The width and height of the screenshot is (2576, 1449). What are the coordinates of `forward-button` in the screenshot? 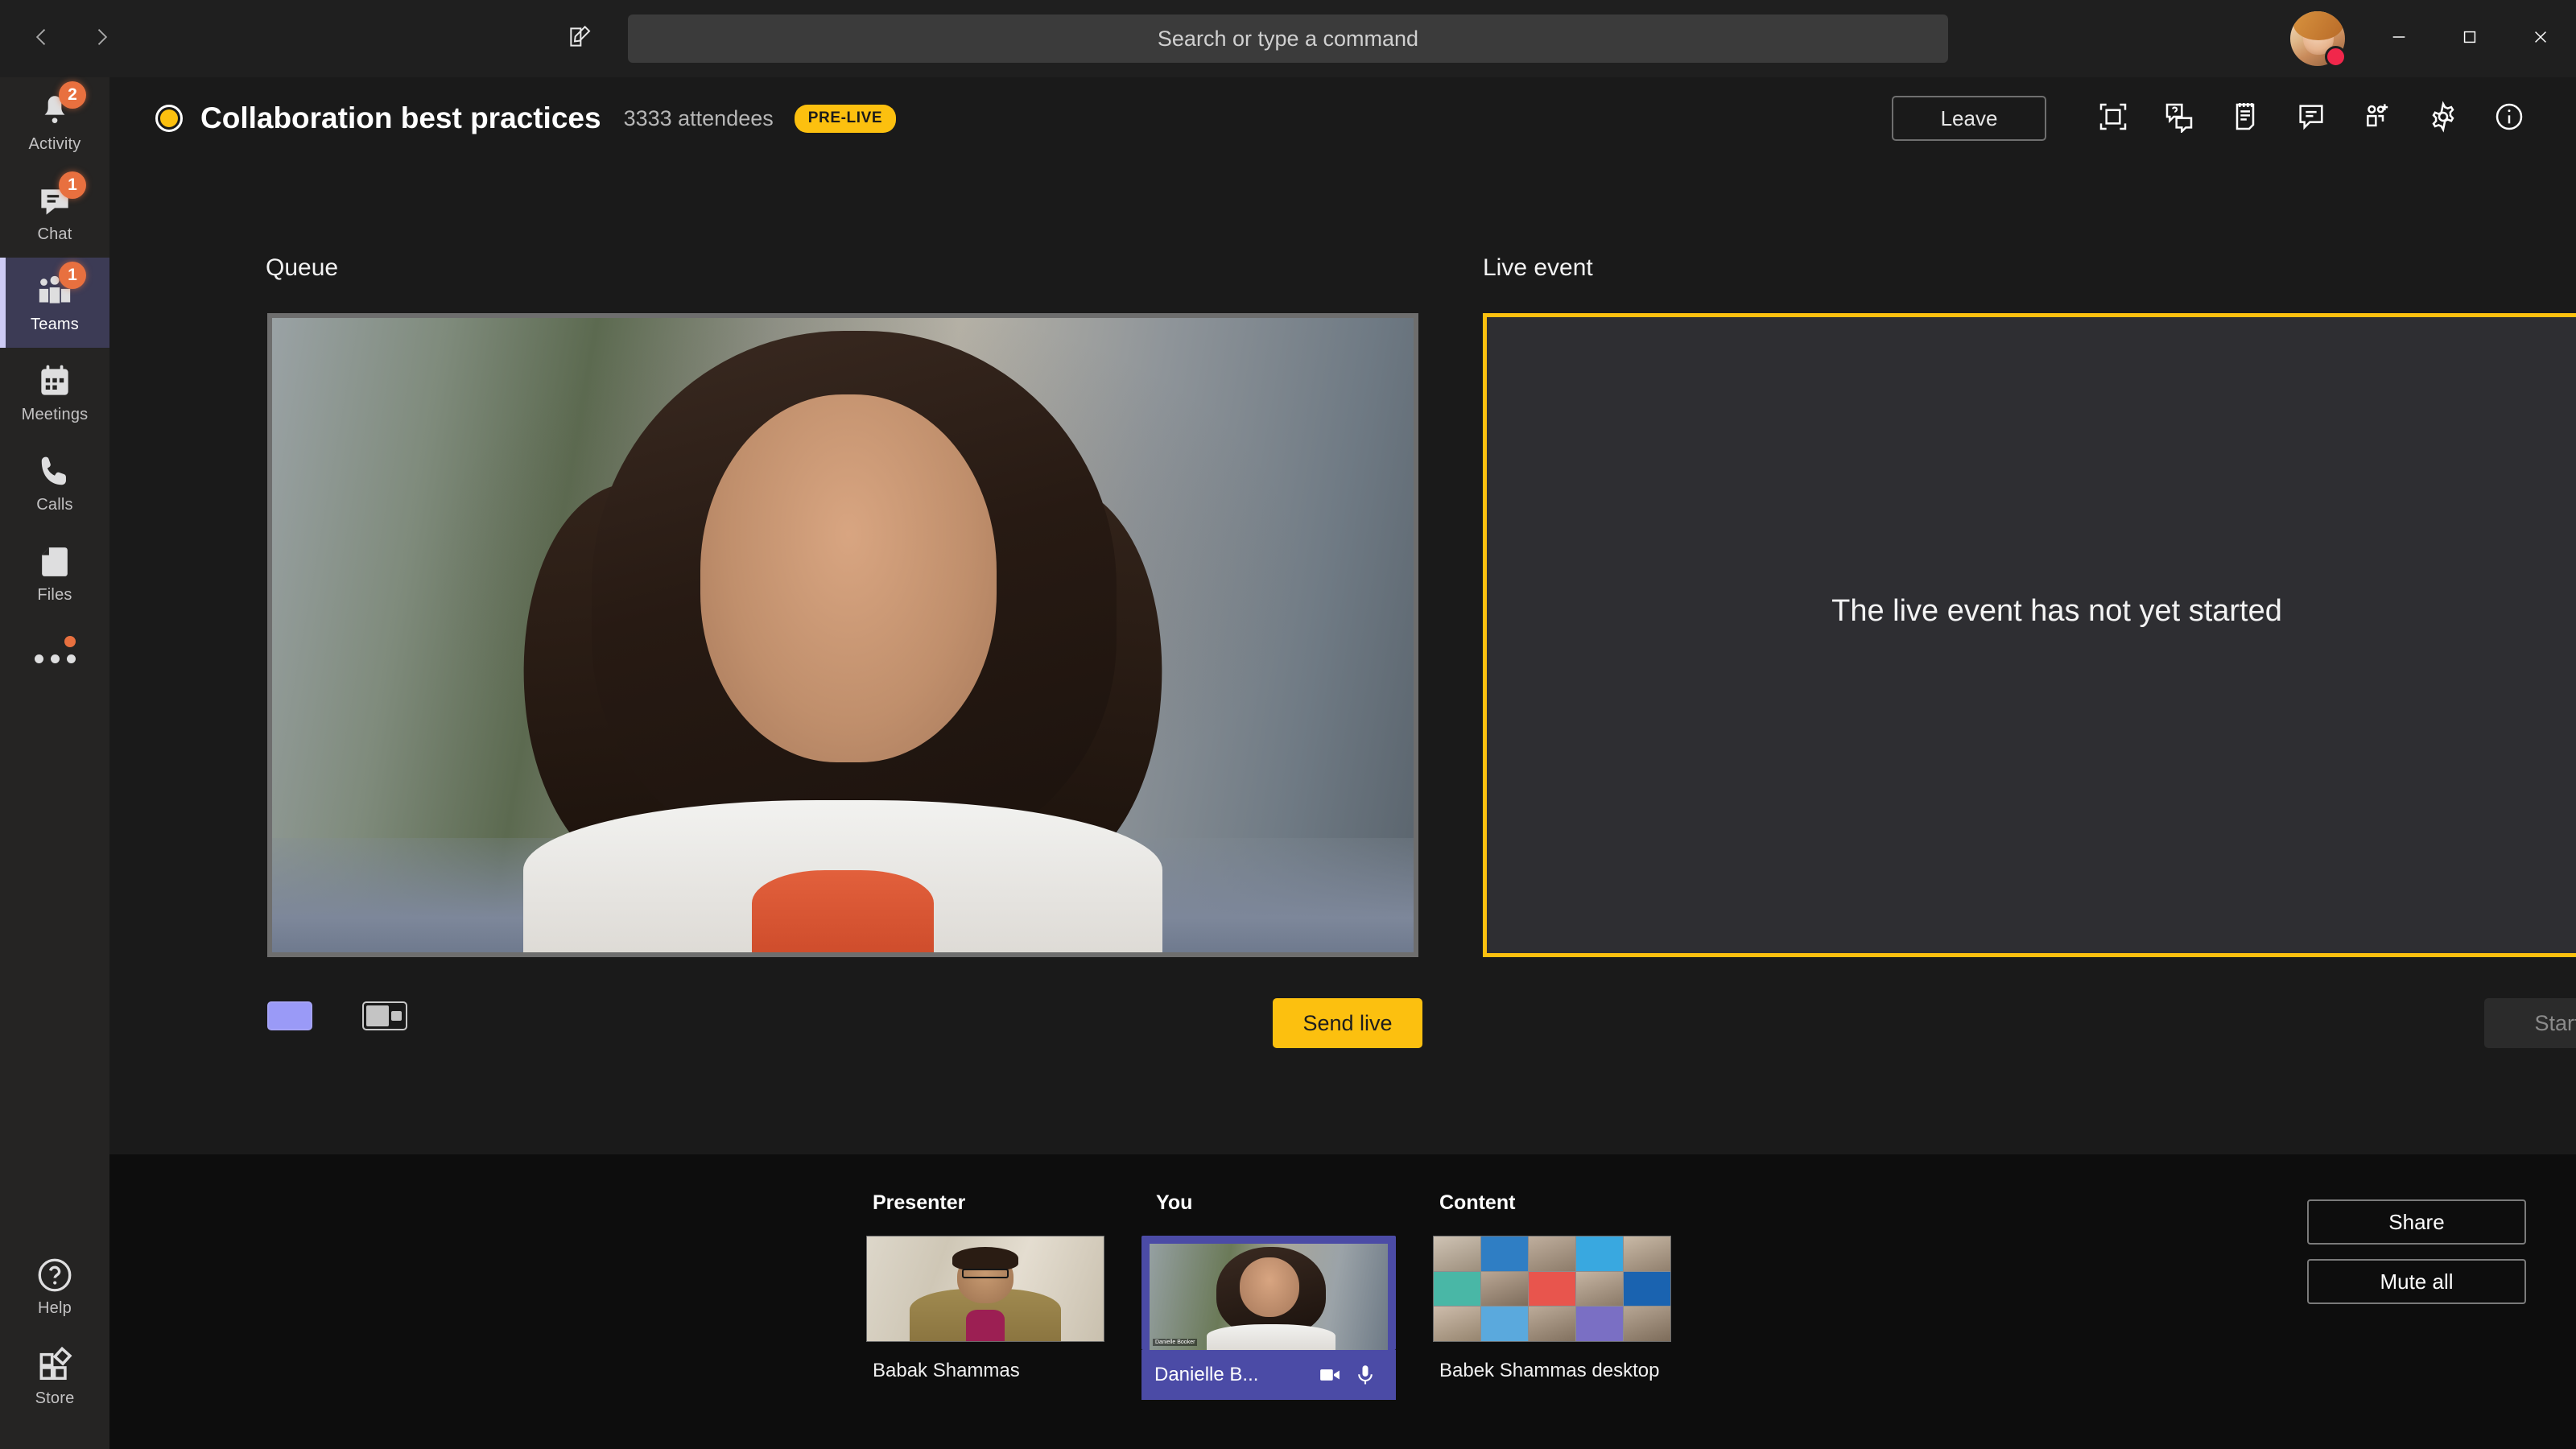 It's located at (101, 38).